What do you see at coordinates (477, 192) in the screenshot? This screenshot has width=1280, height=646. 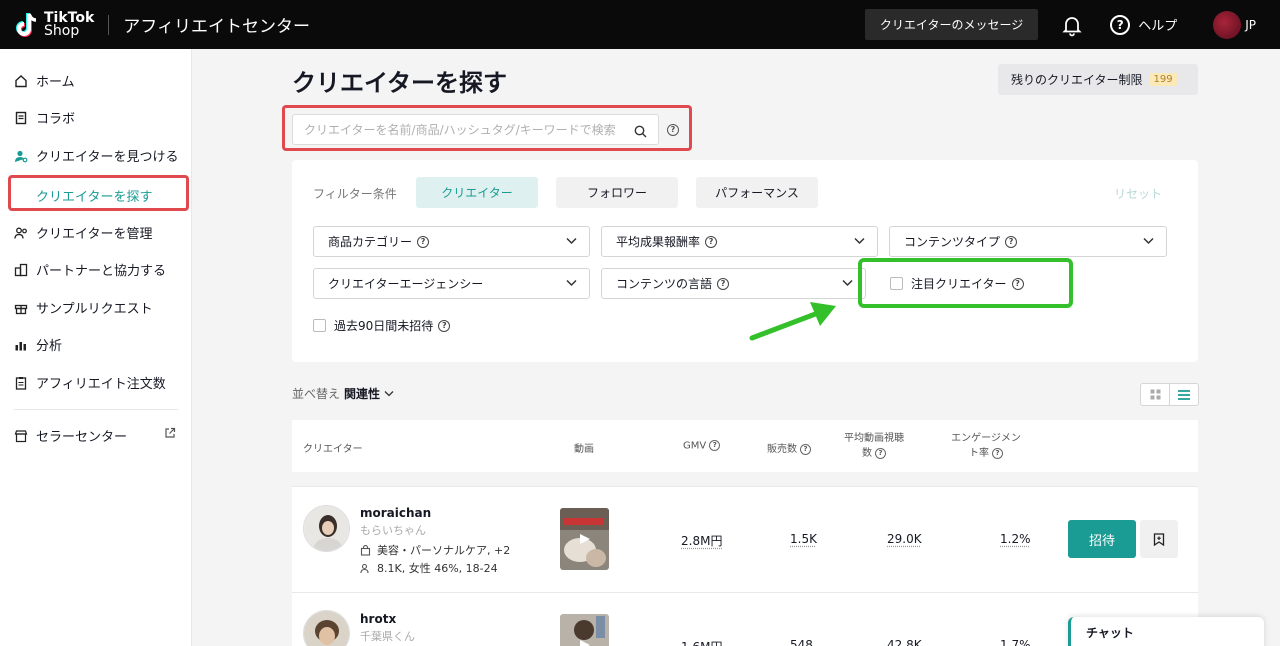 I see `tab-creator: クリエイター` at bounding box center [477, 192].